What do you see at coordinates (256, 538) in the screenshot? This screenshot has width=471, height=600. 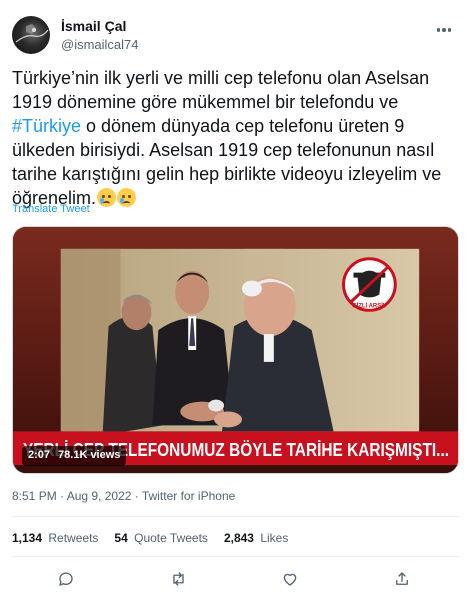 I see `likes-stat: 2,843 Likes` at bounding box center [256, 538].